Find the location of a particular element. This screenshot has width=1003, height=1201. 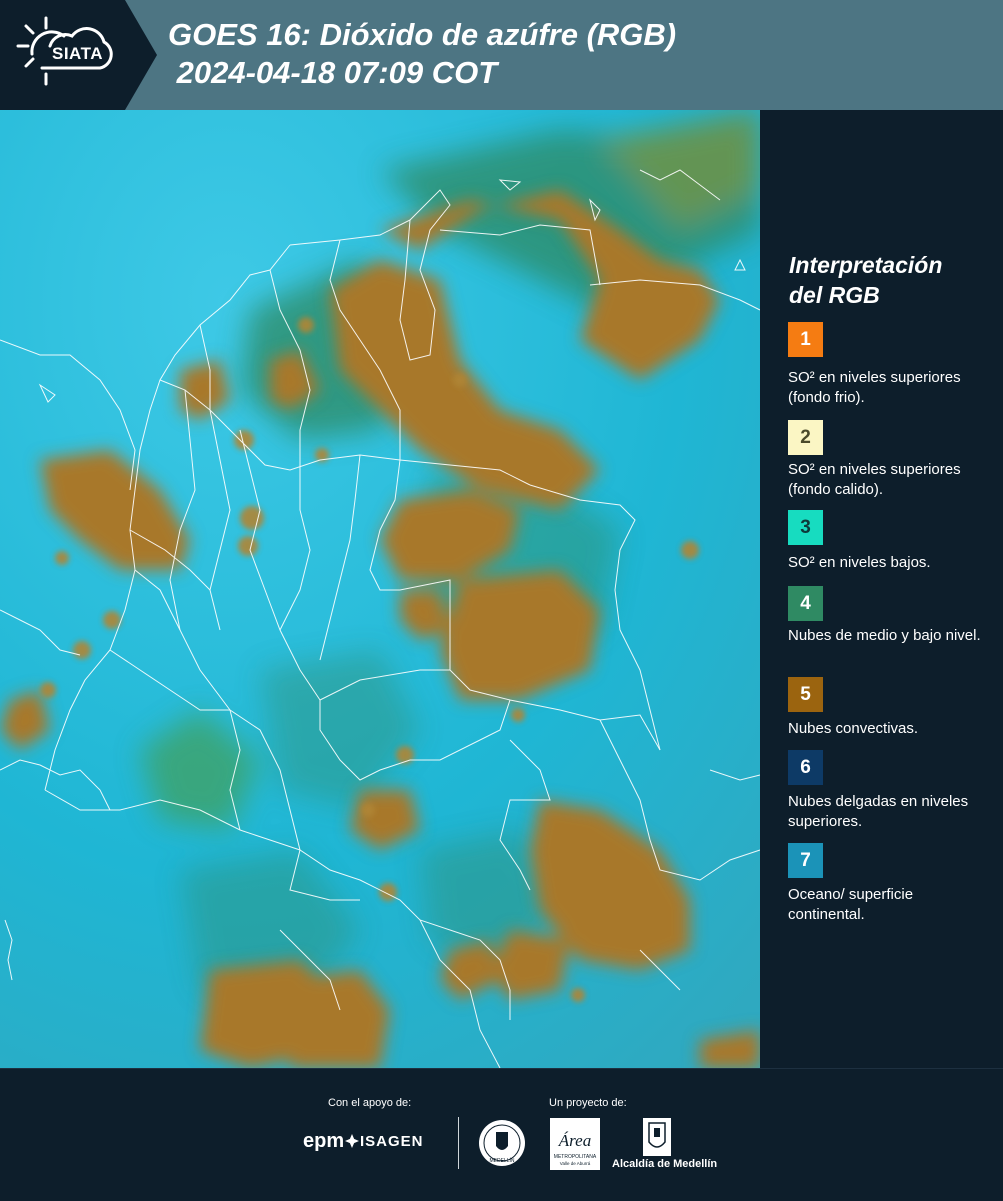

legend-desc-1: SO² en niveles superiores (fondo frio). is located at coordinates (874, 387).